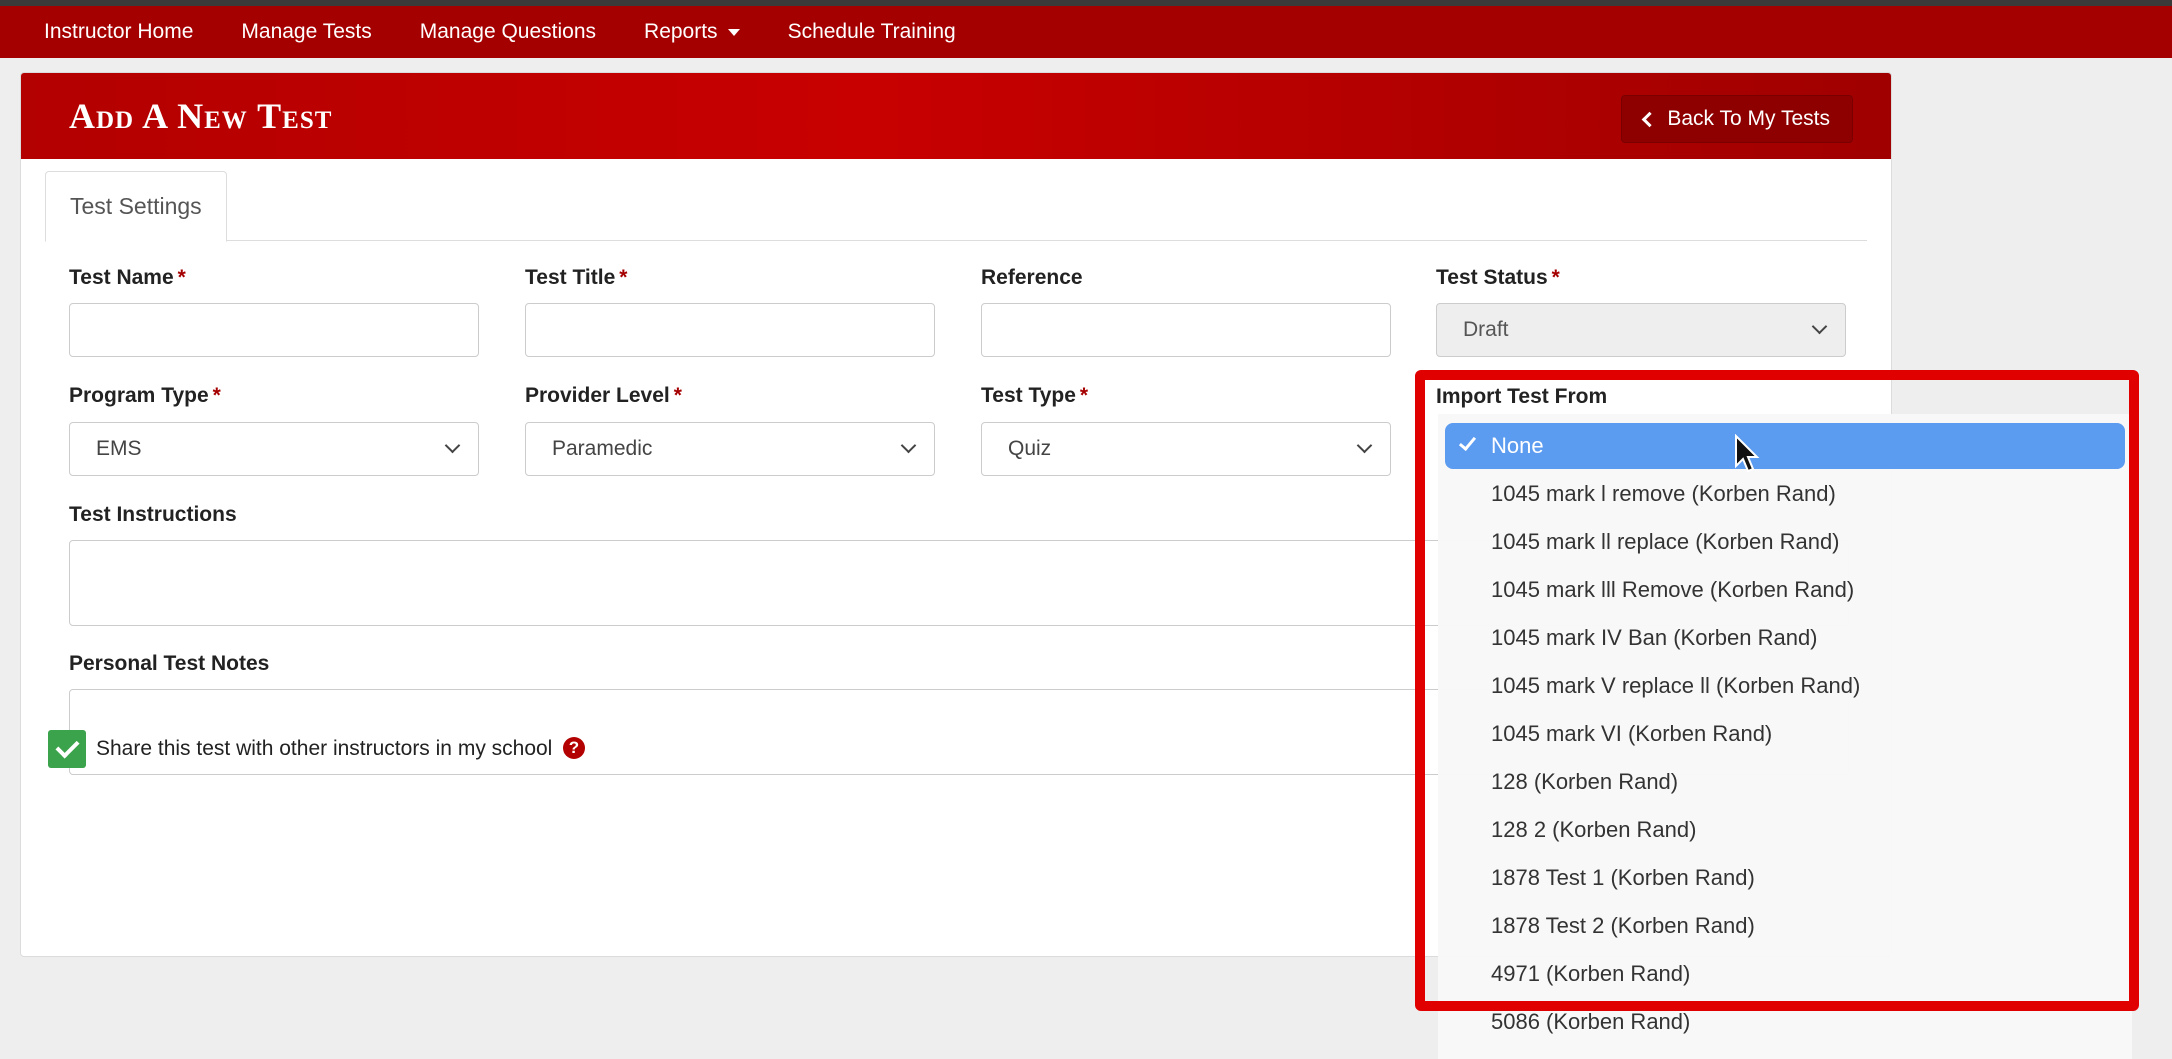 Image resolution: width=2172 pixels, height=1059 pixels. Describe the element at coordinates (733, 32) in the screenshot. I see `caret-down-icon` at that location.